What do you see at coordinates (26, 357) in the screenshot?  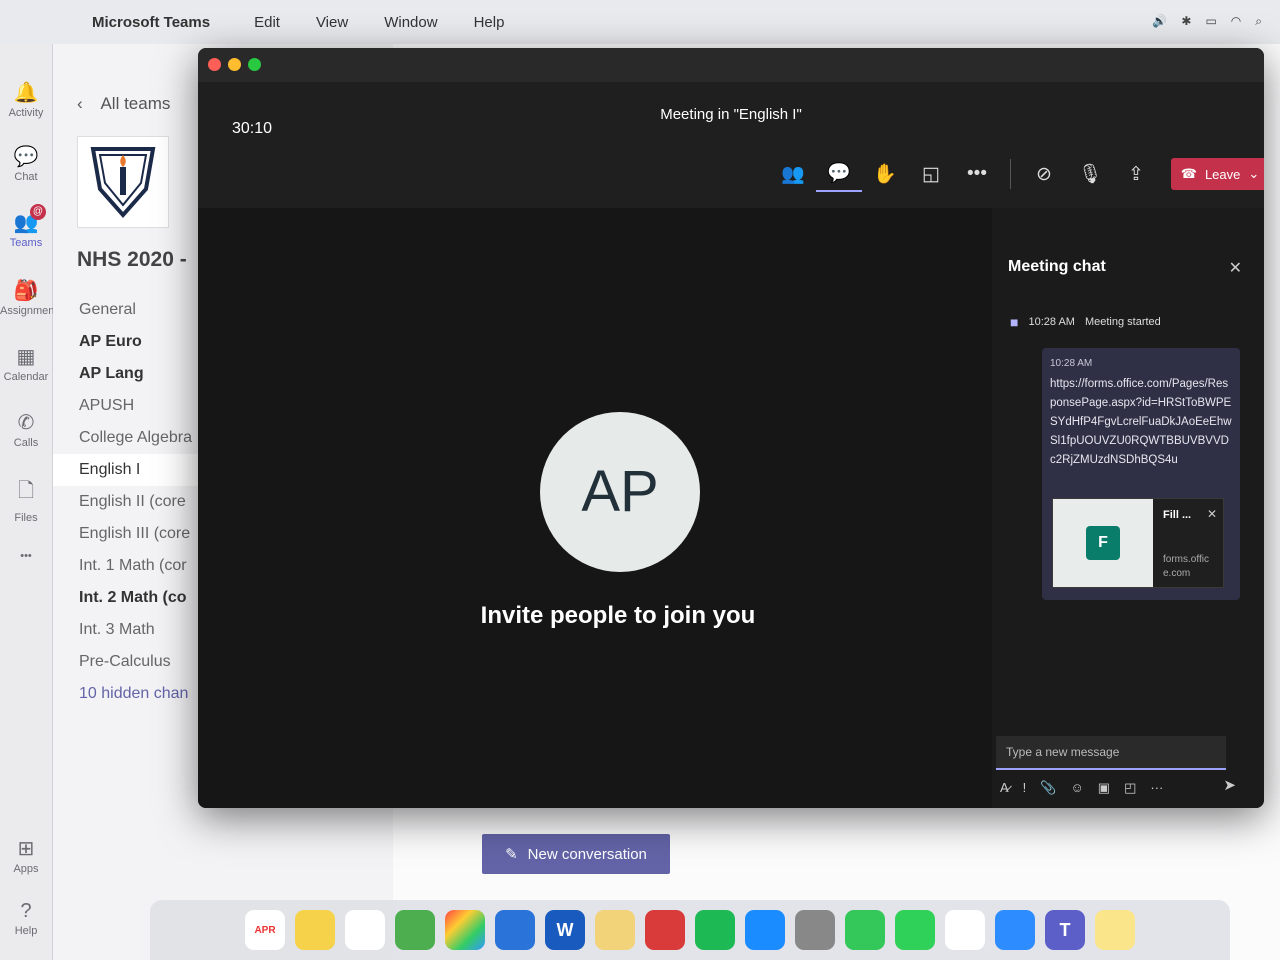 I see `calendar-icon: ▦` at bounding box center [26, 357].